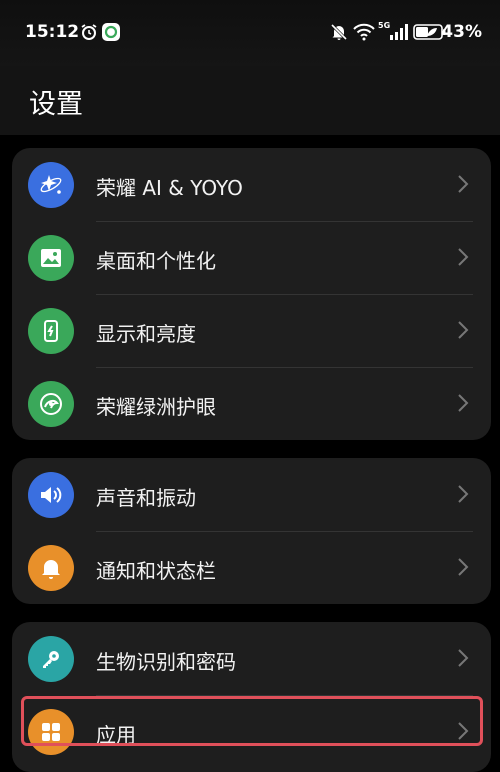  Describe the element at coordinates (251, 403) in the screenshot. I see `settings-item-eye-comfort: 荣耀绿洲护眼` at that location.